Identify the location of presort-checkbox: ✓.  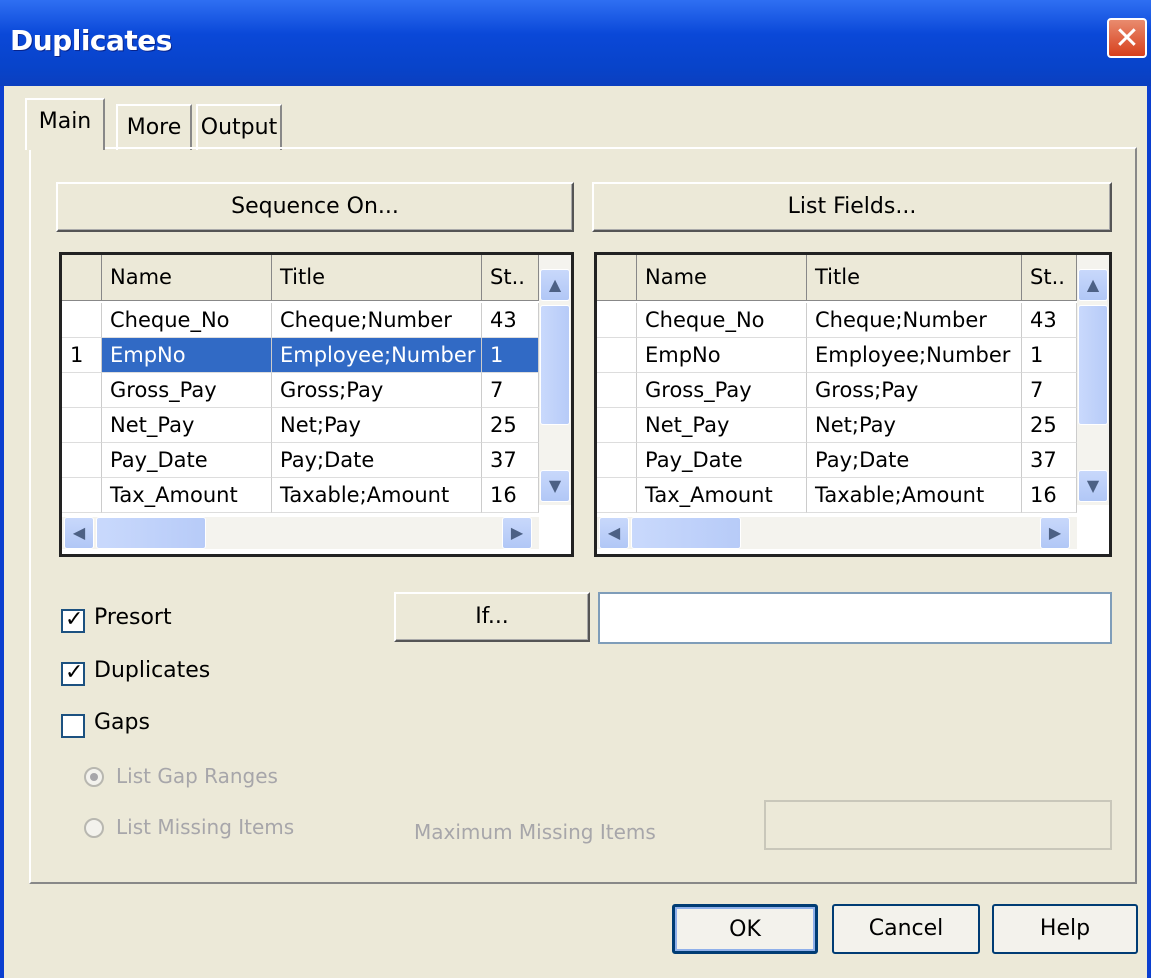
(73, 620).